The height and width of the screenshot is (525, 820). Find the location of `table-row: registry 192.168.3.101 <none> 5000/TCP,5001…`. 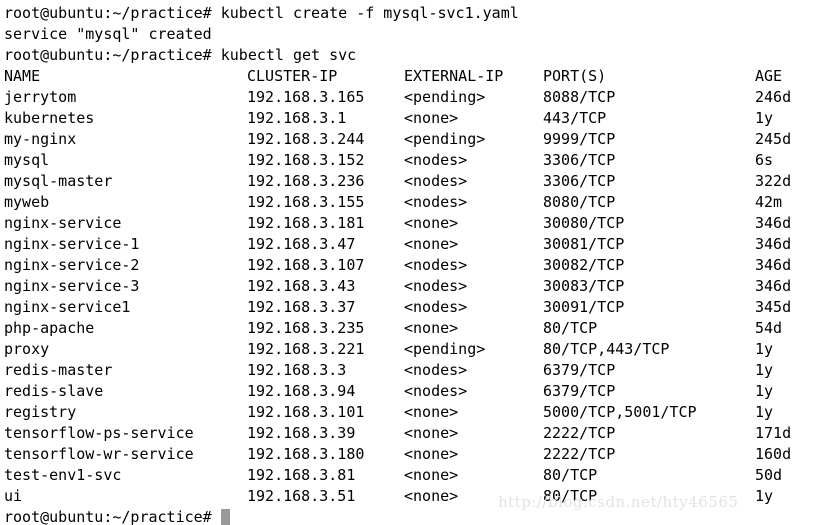

table-row: registry 192.168.3.101 <none> 5000/TCP,5001… is located at coordinates (410, 412).